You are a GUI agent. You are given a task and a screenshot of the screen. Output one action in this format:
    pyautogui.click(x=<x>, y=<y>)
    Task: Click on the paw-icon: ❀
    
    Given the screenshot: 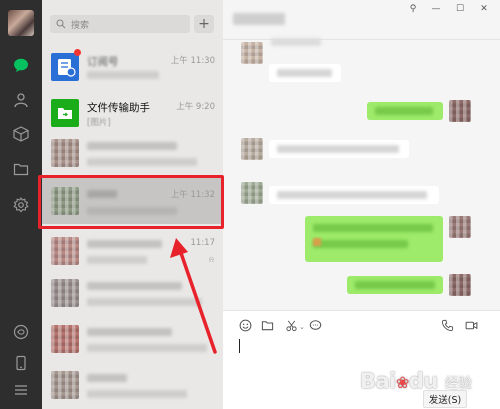 What is the action you would take?
    pyautogui.click(x=402, y=382)
    